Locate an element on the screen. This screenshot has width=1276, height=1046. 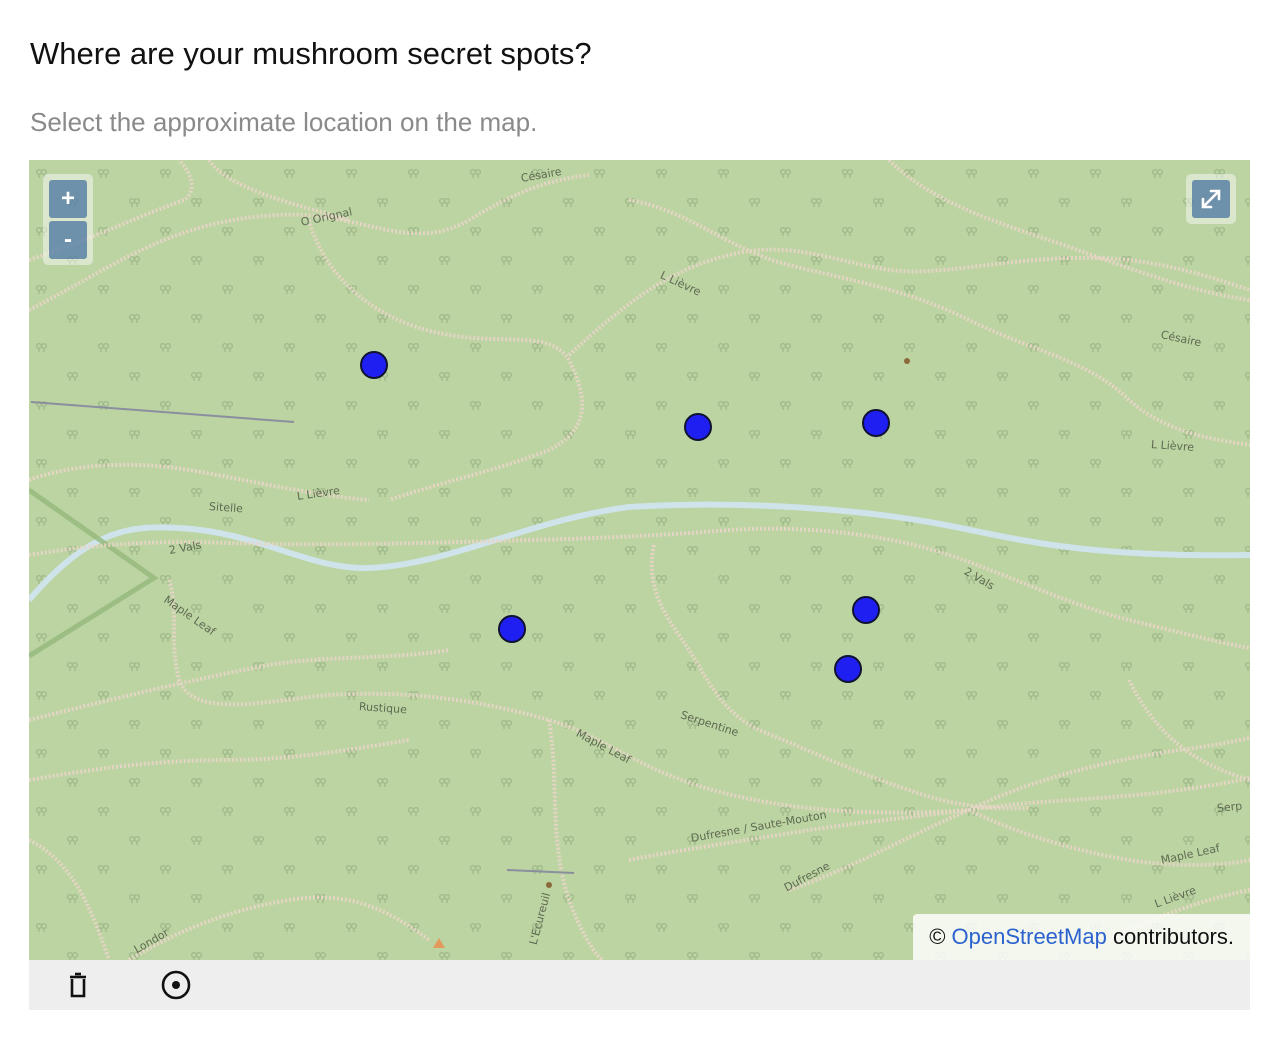
map-attribution: © OpenStreetMap contributors. is located at coordinates (1081, 937).